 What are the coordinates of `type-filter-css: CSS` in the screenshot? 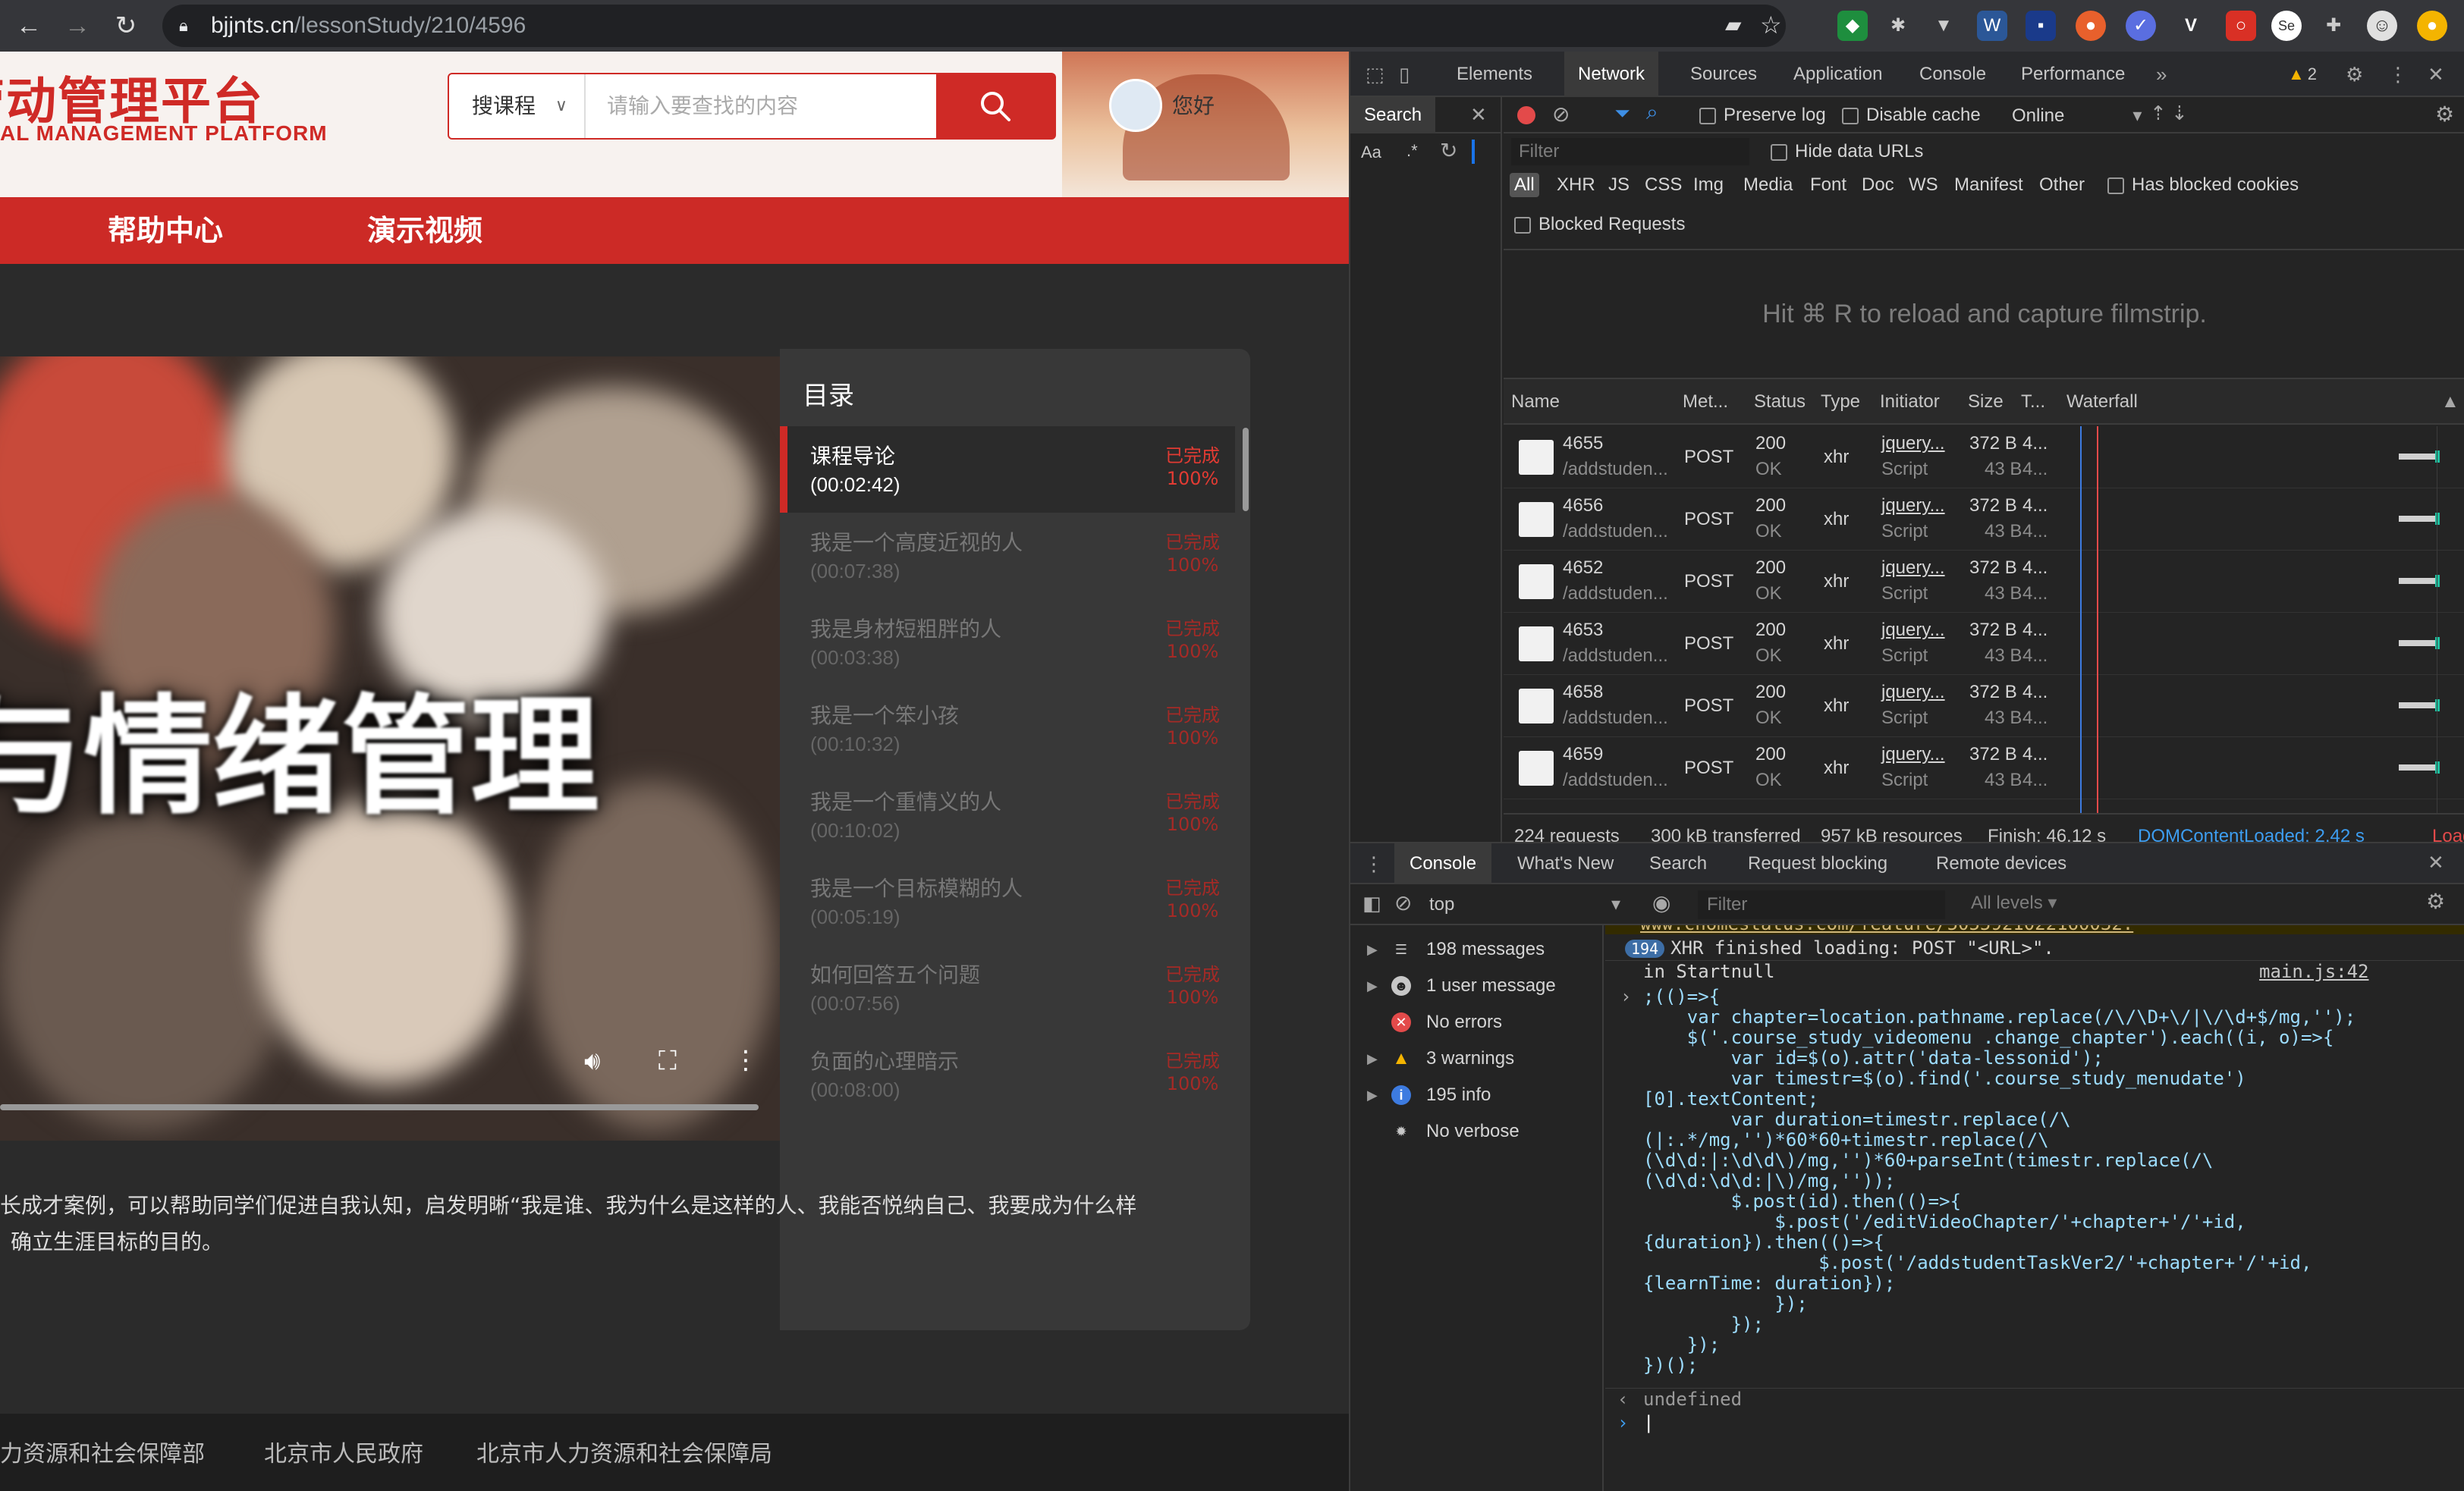 It's located at (1663, 185).